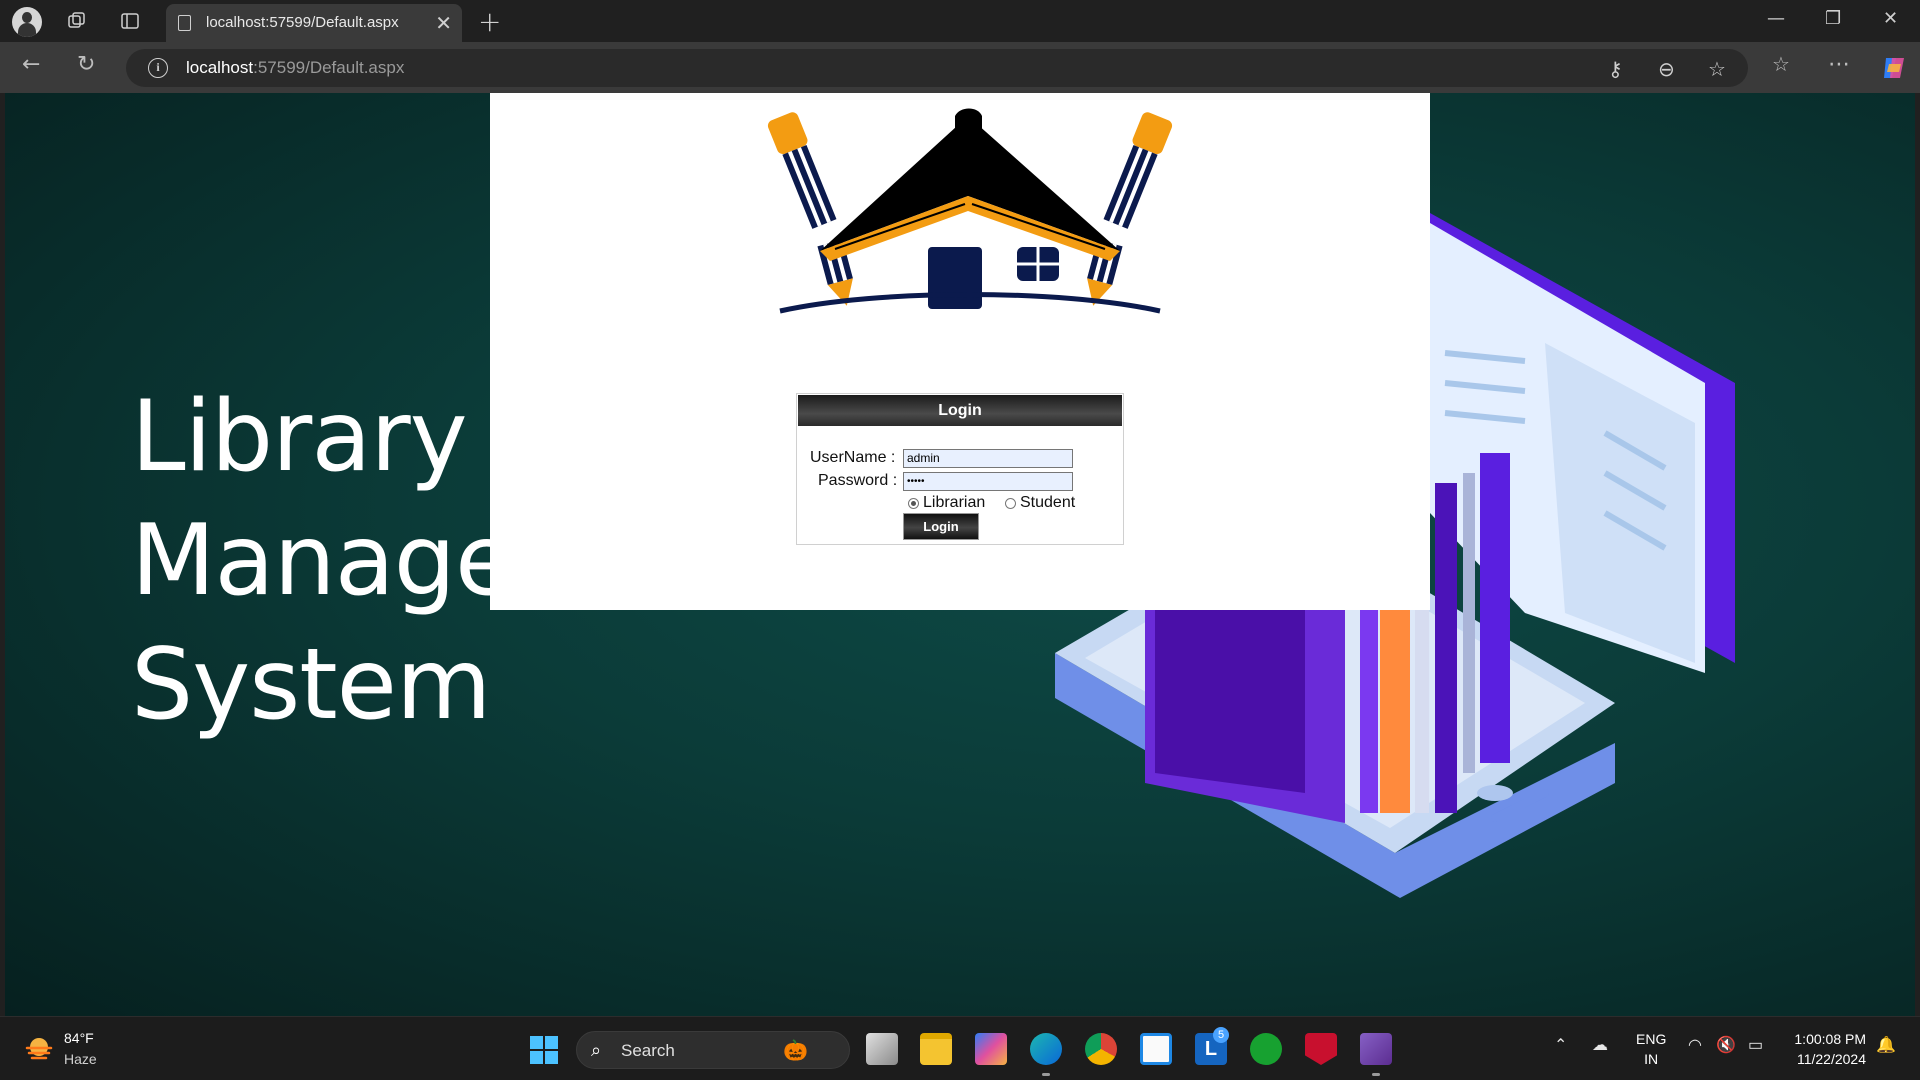 This screenshot has height=1080, width=1920. I want to click on page-icon, so click(184, 23).